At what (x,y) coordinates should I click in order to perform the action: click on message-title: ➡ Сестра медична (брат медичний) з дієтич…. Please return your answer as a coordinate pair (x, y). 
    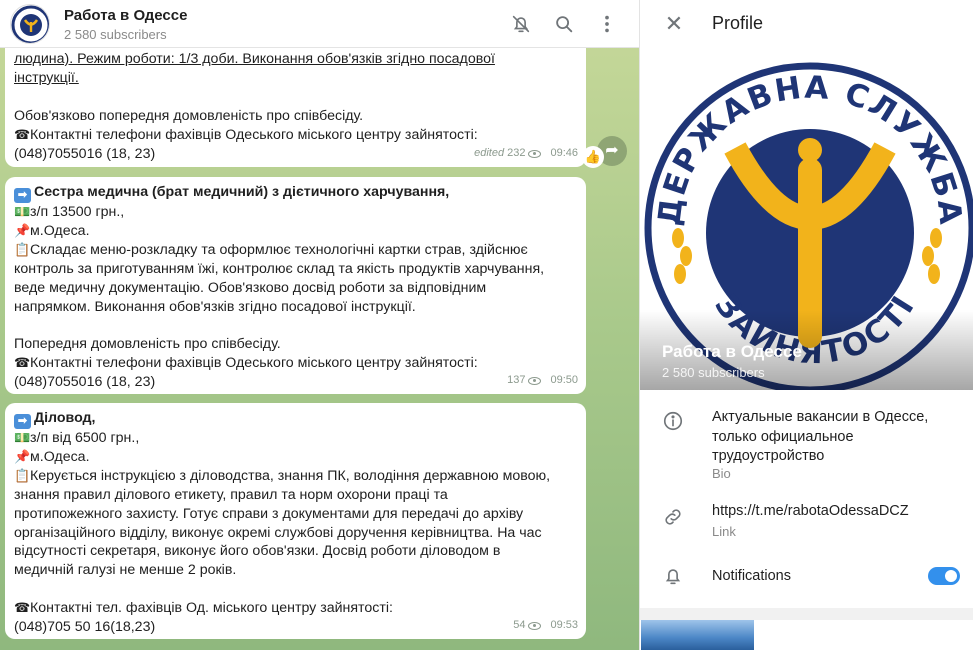
    Looking at the image, I should click on (295, 193).